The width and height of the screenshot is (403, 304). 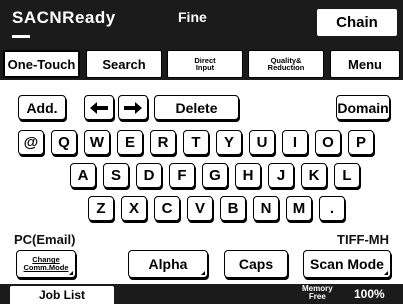 What do you see at coordinates (314, 175) in the screenshot?
I see `key-k: K` at bounding box center [314, 175].